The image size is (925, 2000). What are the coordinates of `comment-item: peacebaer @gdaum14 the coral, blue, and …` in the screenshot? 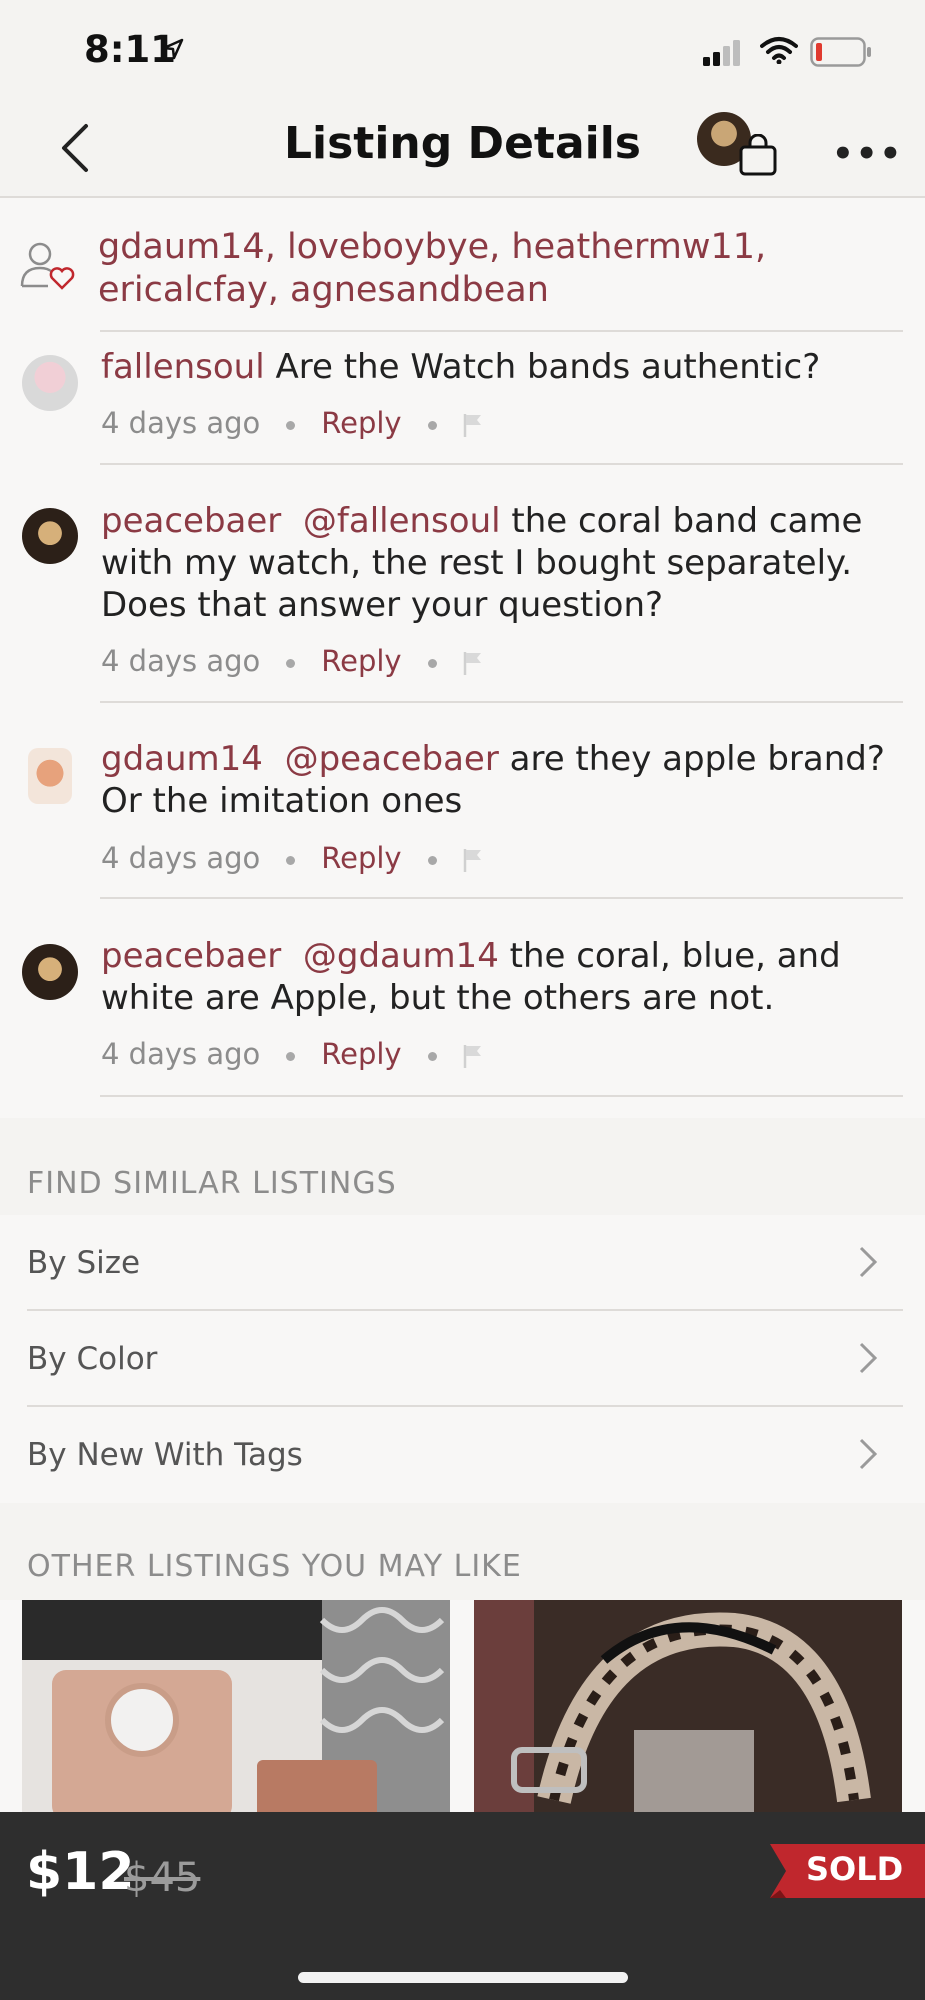 It's located at (462, 996).